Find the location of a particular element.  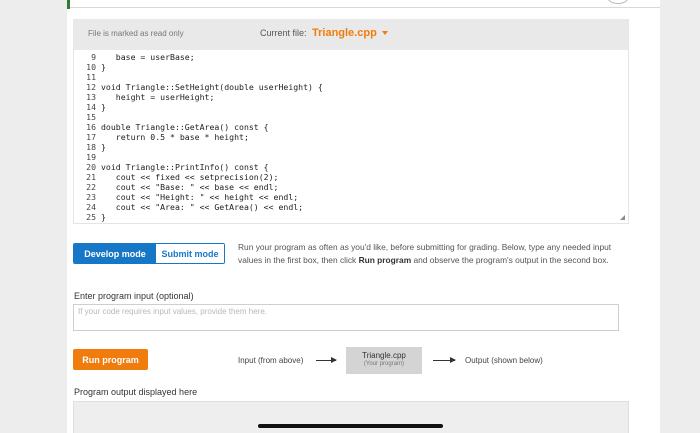

chevron-down-icon is located at coordinates (384, 33).